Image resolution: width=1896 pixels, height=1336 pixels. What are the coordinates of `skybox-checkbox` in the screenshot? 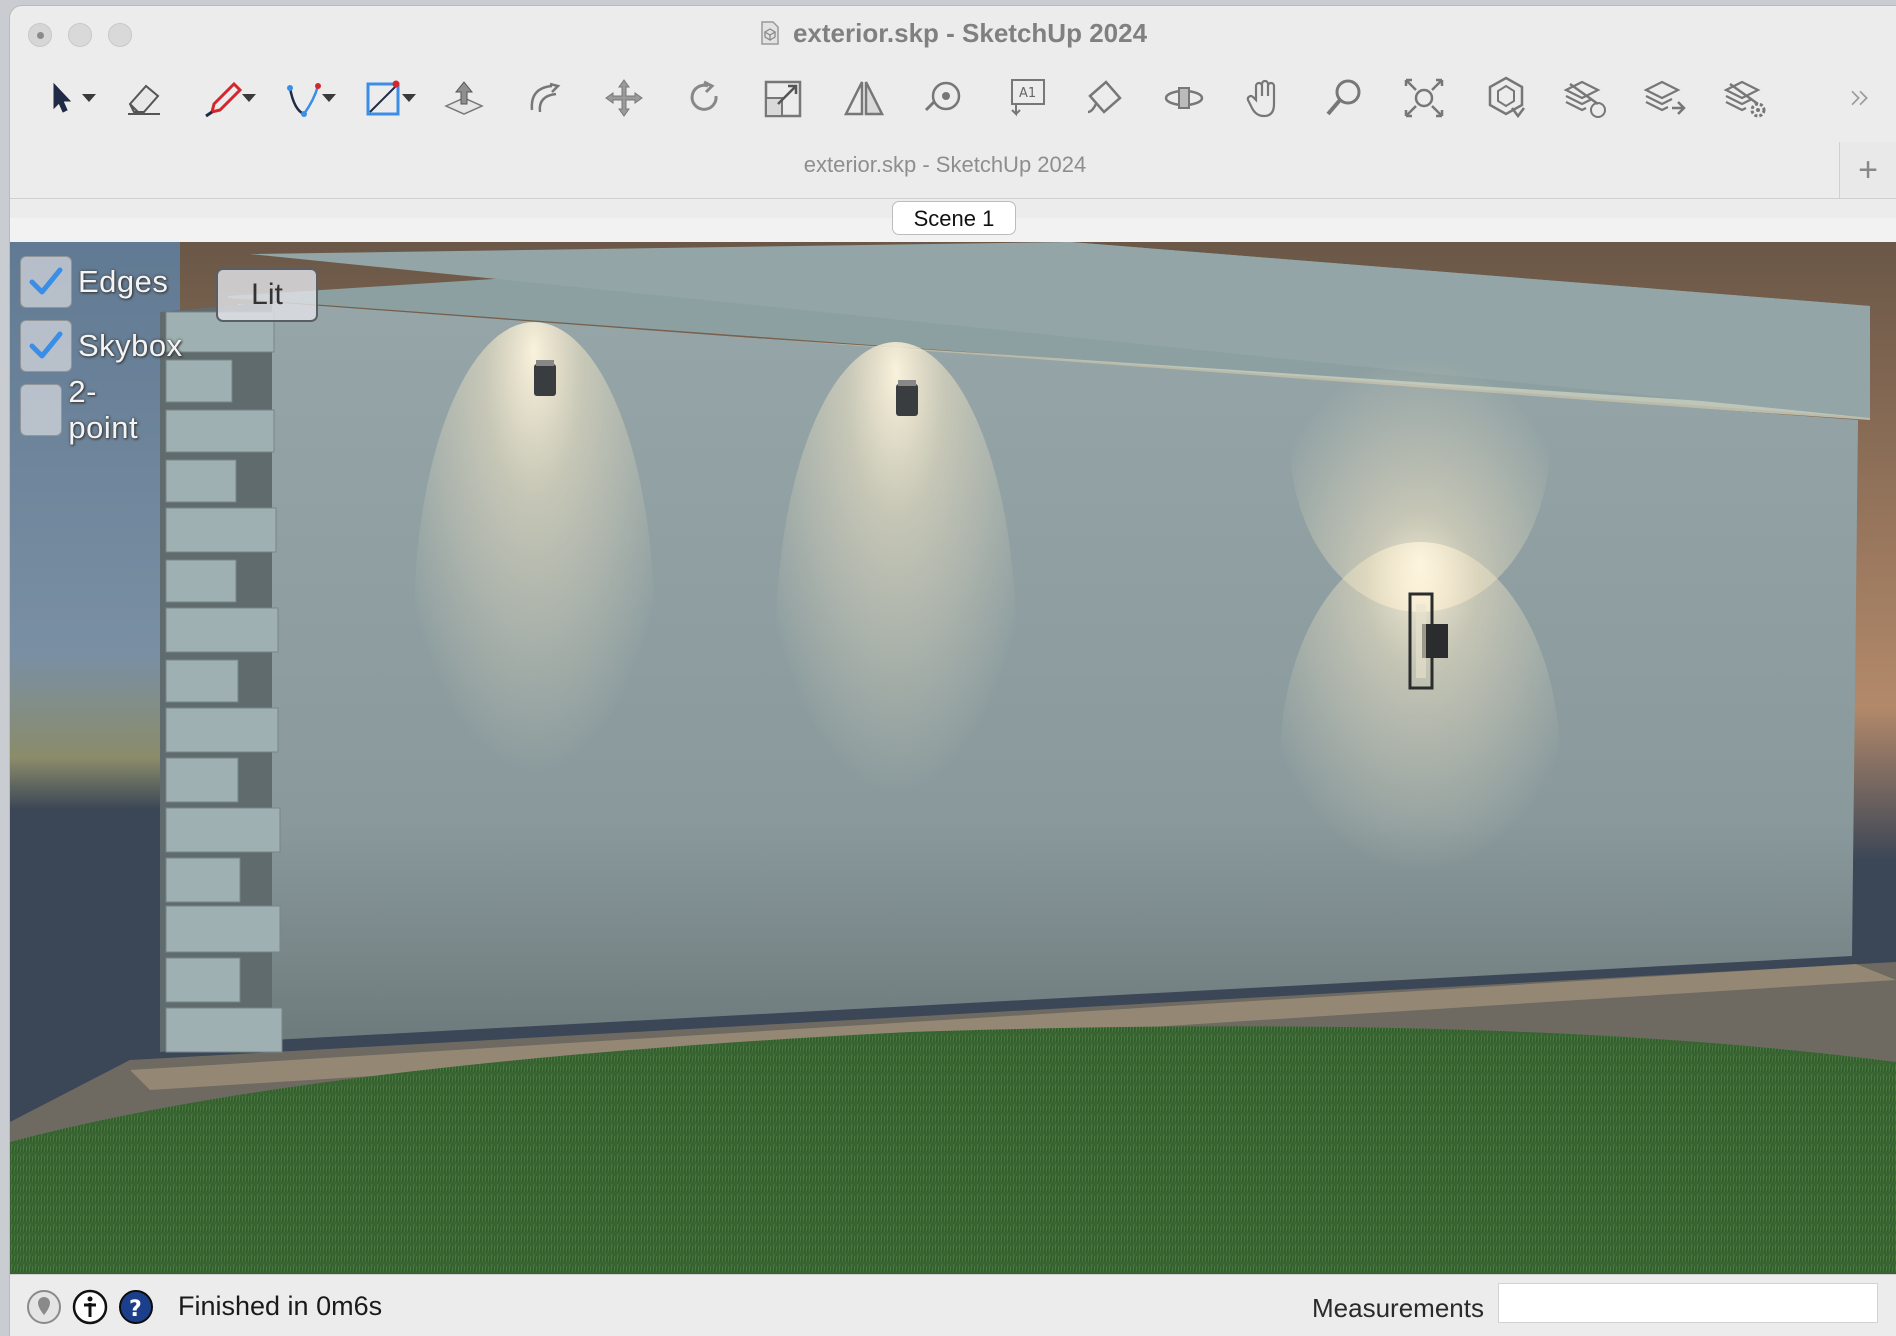 It's located at (46, 346).